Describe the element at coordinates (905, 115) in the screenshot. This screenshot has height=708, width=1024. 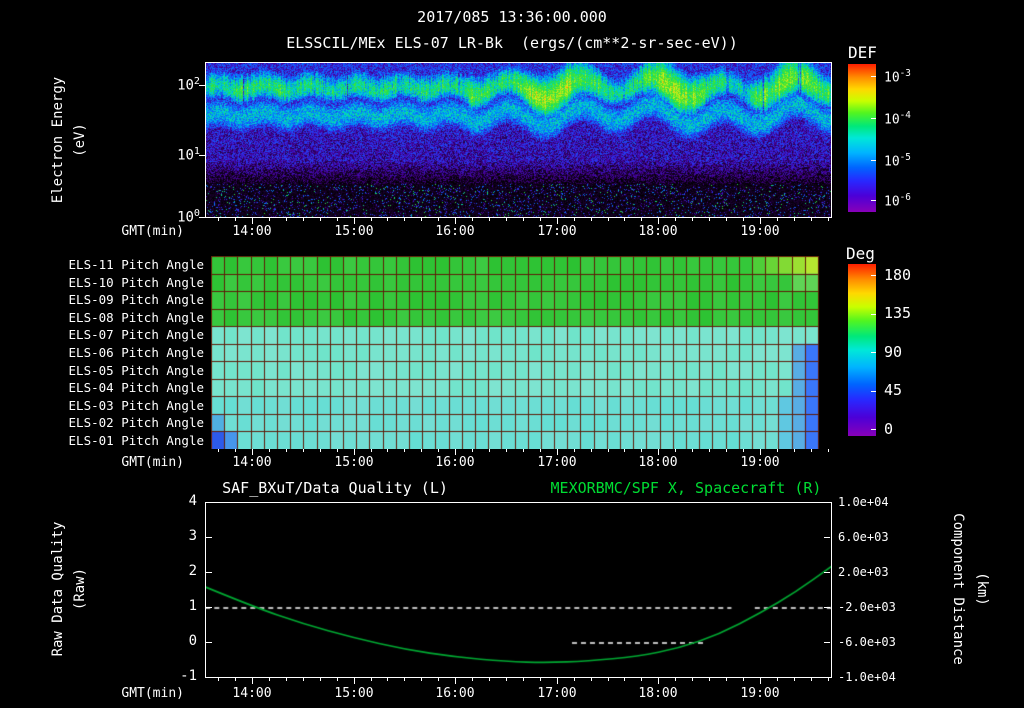
I see `tick-exp: -4` at that location.